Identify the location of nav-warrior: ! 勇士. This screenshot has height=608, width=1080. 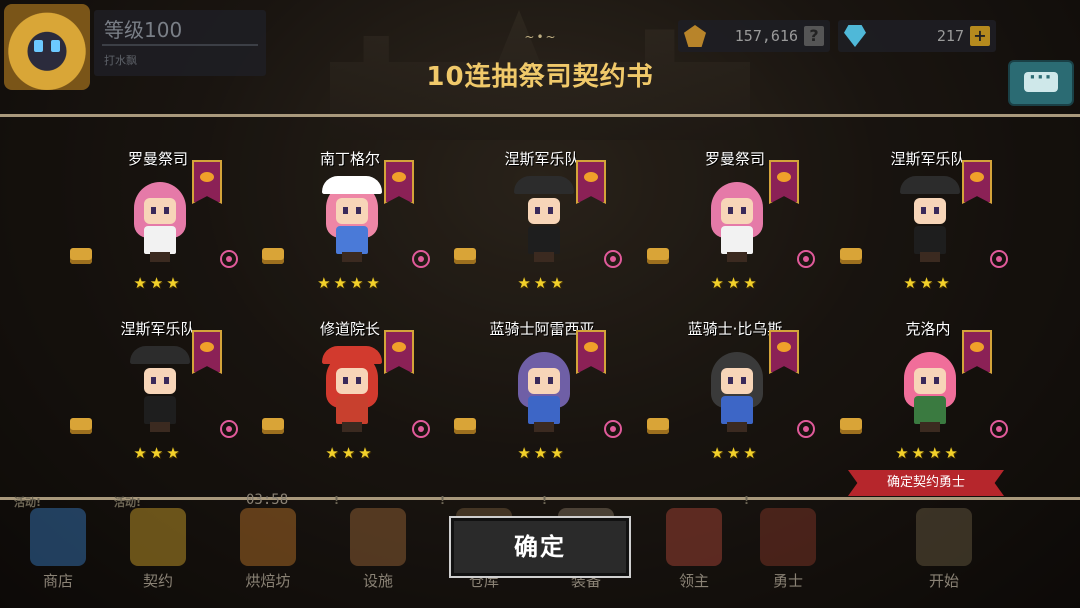
(788, 551).